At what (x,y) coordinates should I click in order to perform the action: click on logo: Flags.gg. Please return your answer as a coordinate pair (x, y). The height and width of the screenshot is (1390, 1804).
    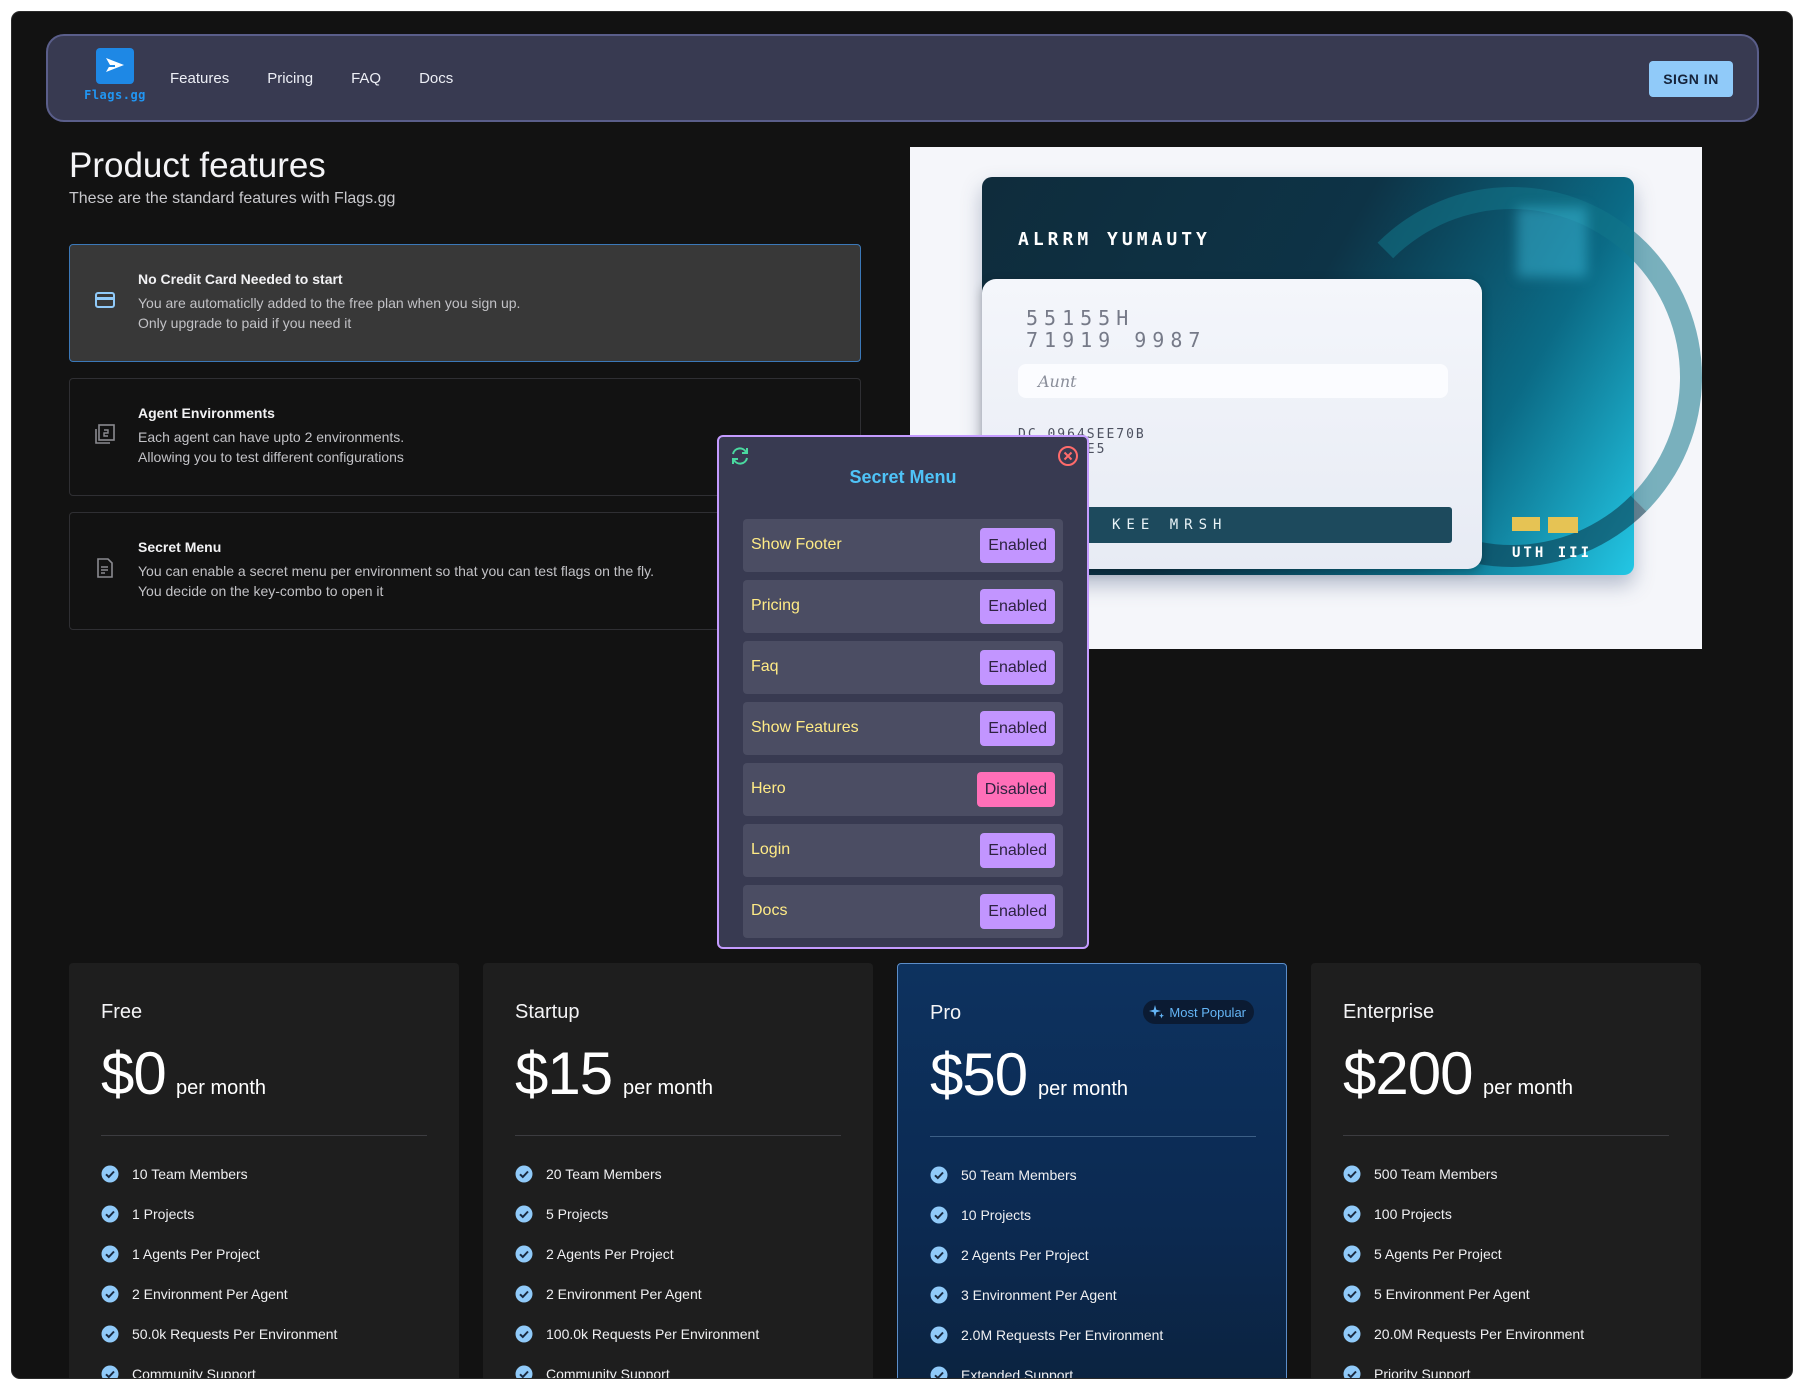
    Looking at the image, I should click on (115, 78).